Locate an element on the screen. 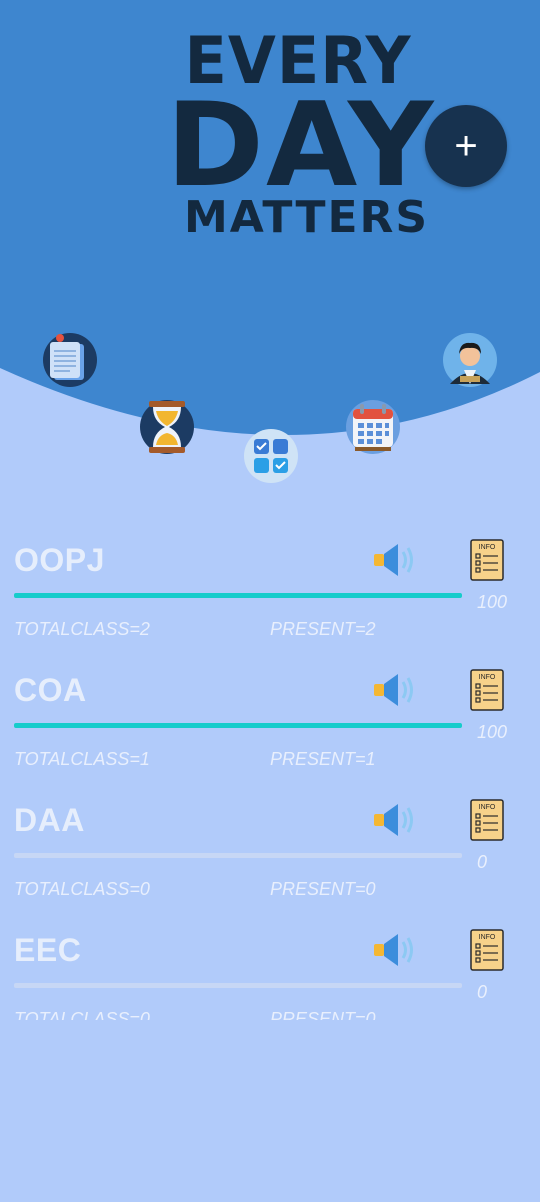 This screenshot has width=540, height=1202. list-item: DAA INFO 0 TOTALCLASS=0 PRESENT=0 is located at coordinates (270, 845).